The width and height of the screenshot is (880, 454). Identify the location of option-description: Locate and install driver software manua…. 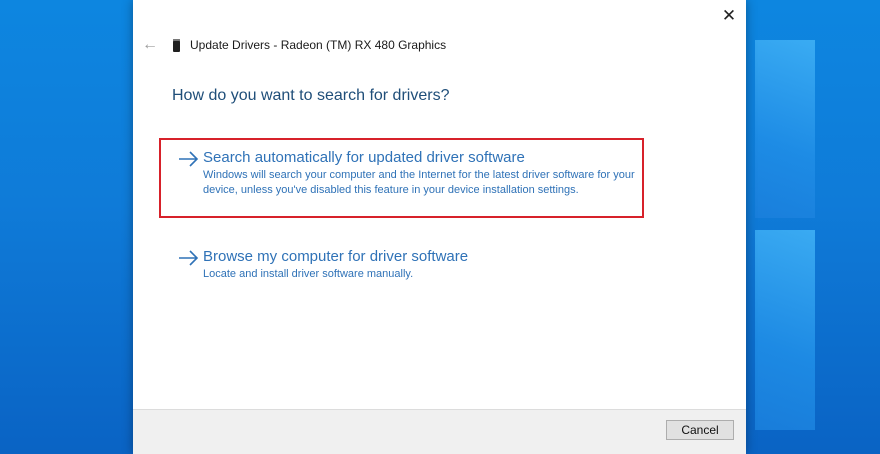
(308, 274).